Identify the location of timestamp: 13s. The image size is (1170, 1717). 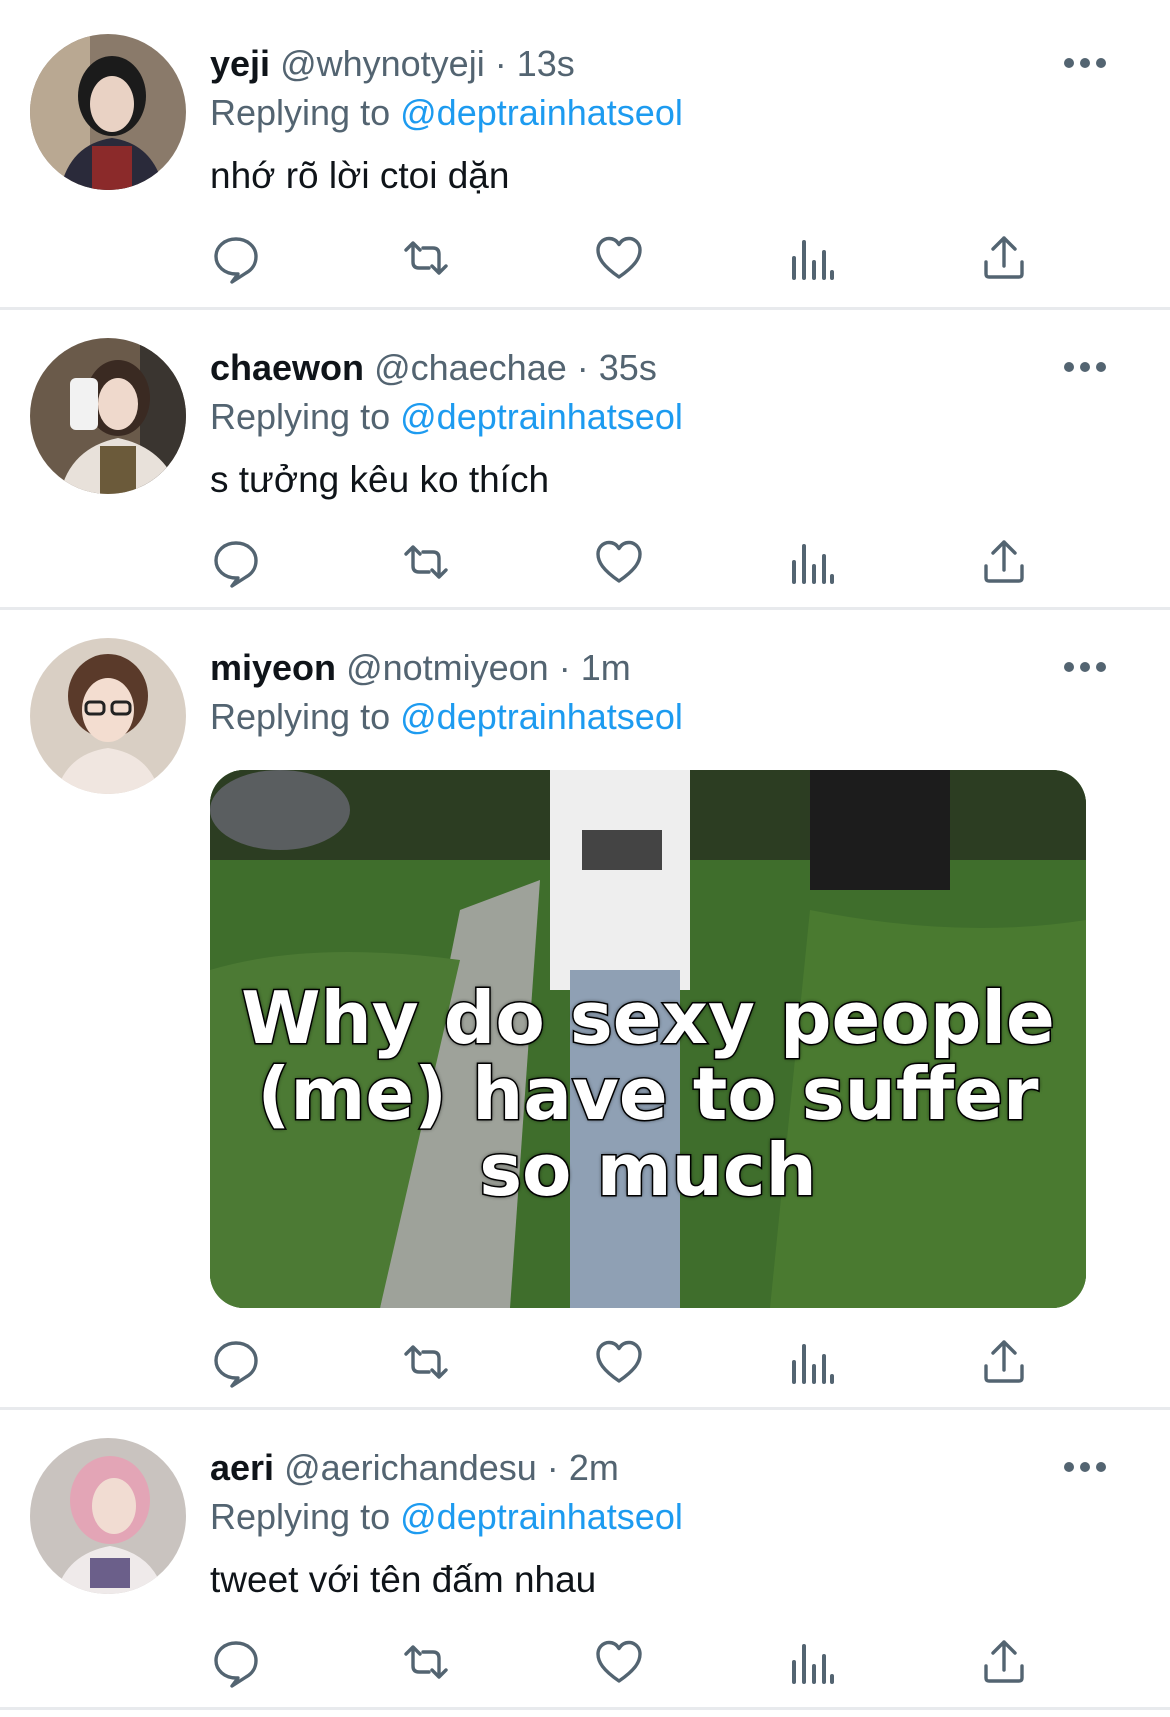
(546, 63).